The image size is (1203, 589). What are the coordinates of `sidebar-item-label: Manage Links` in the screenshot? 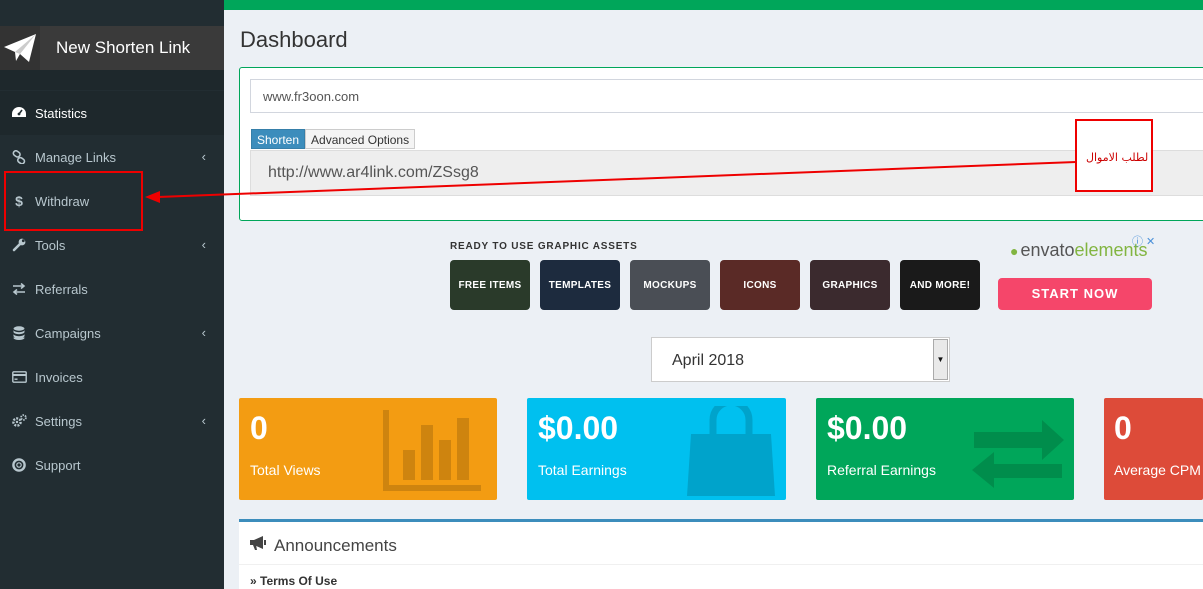 It's located at (75, 157).